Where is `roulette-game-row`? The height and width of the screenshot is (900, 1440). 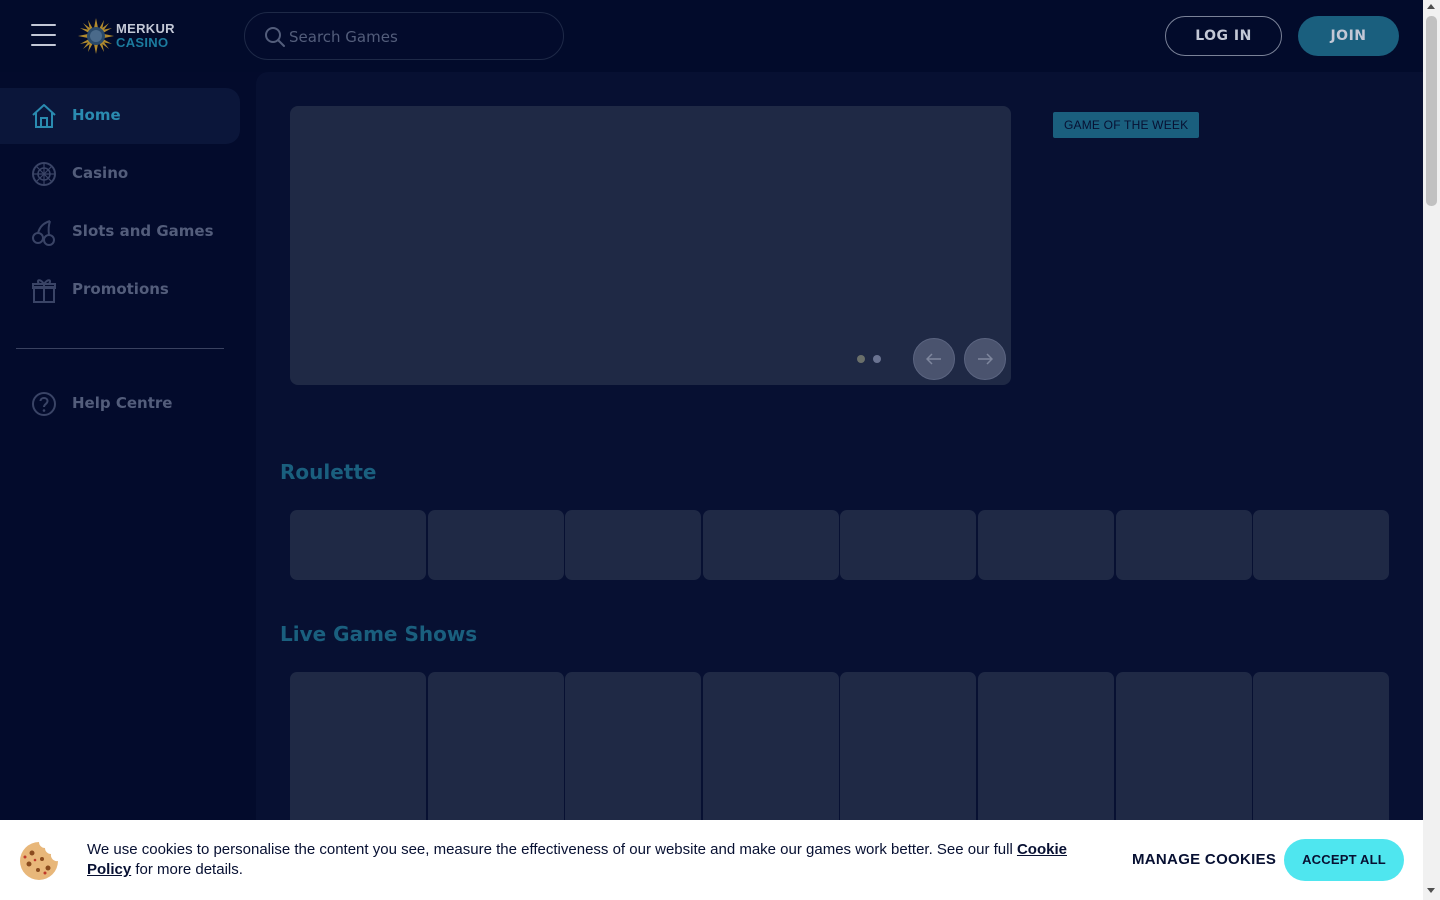
roulette-game-row is located at coordinates (840, 545).